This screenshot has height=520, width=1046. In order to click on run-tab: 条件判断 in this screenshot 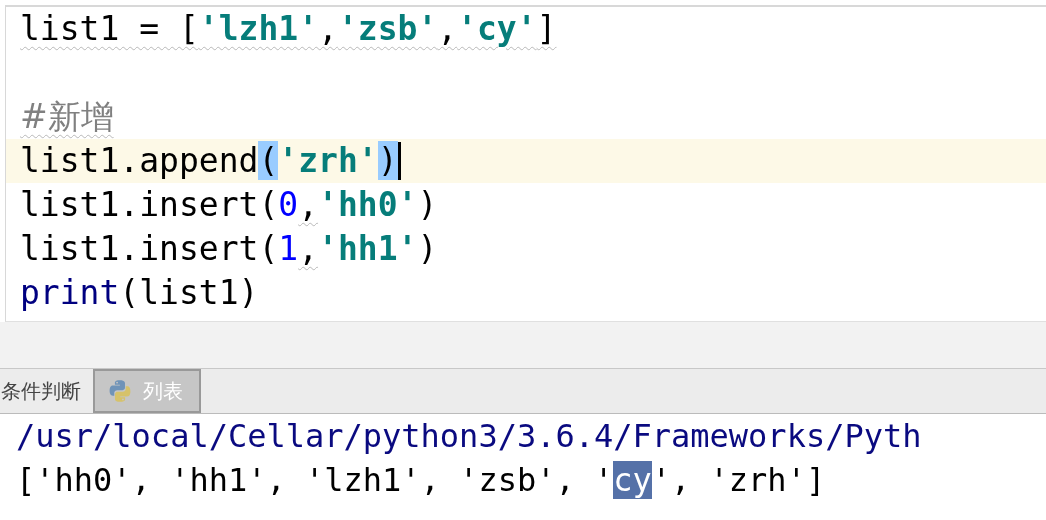, I will do `click(46, 391)`.